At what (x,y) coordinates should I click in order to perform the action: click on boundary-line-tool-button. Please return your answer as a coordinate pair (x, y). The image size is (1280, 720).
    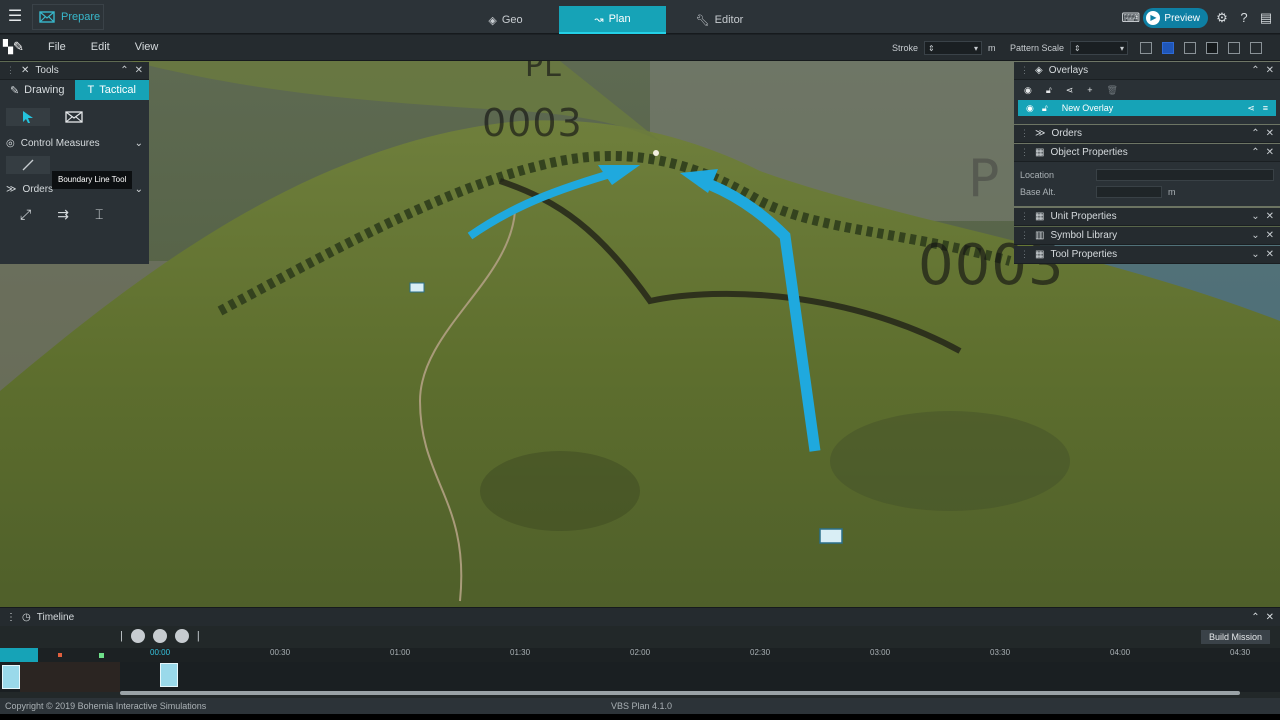
    Looking at the image, I should click on (28, 165).